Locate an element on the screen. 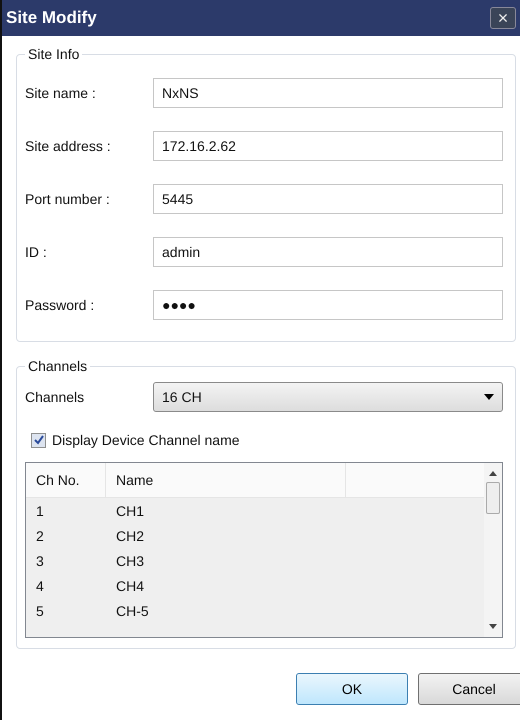 The image size is (520, 720). dialog-button: Cancel is located at coordinates (469, 689).